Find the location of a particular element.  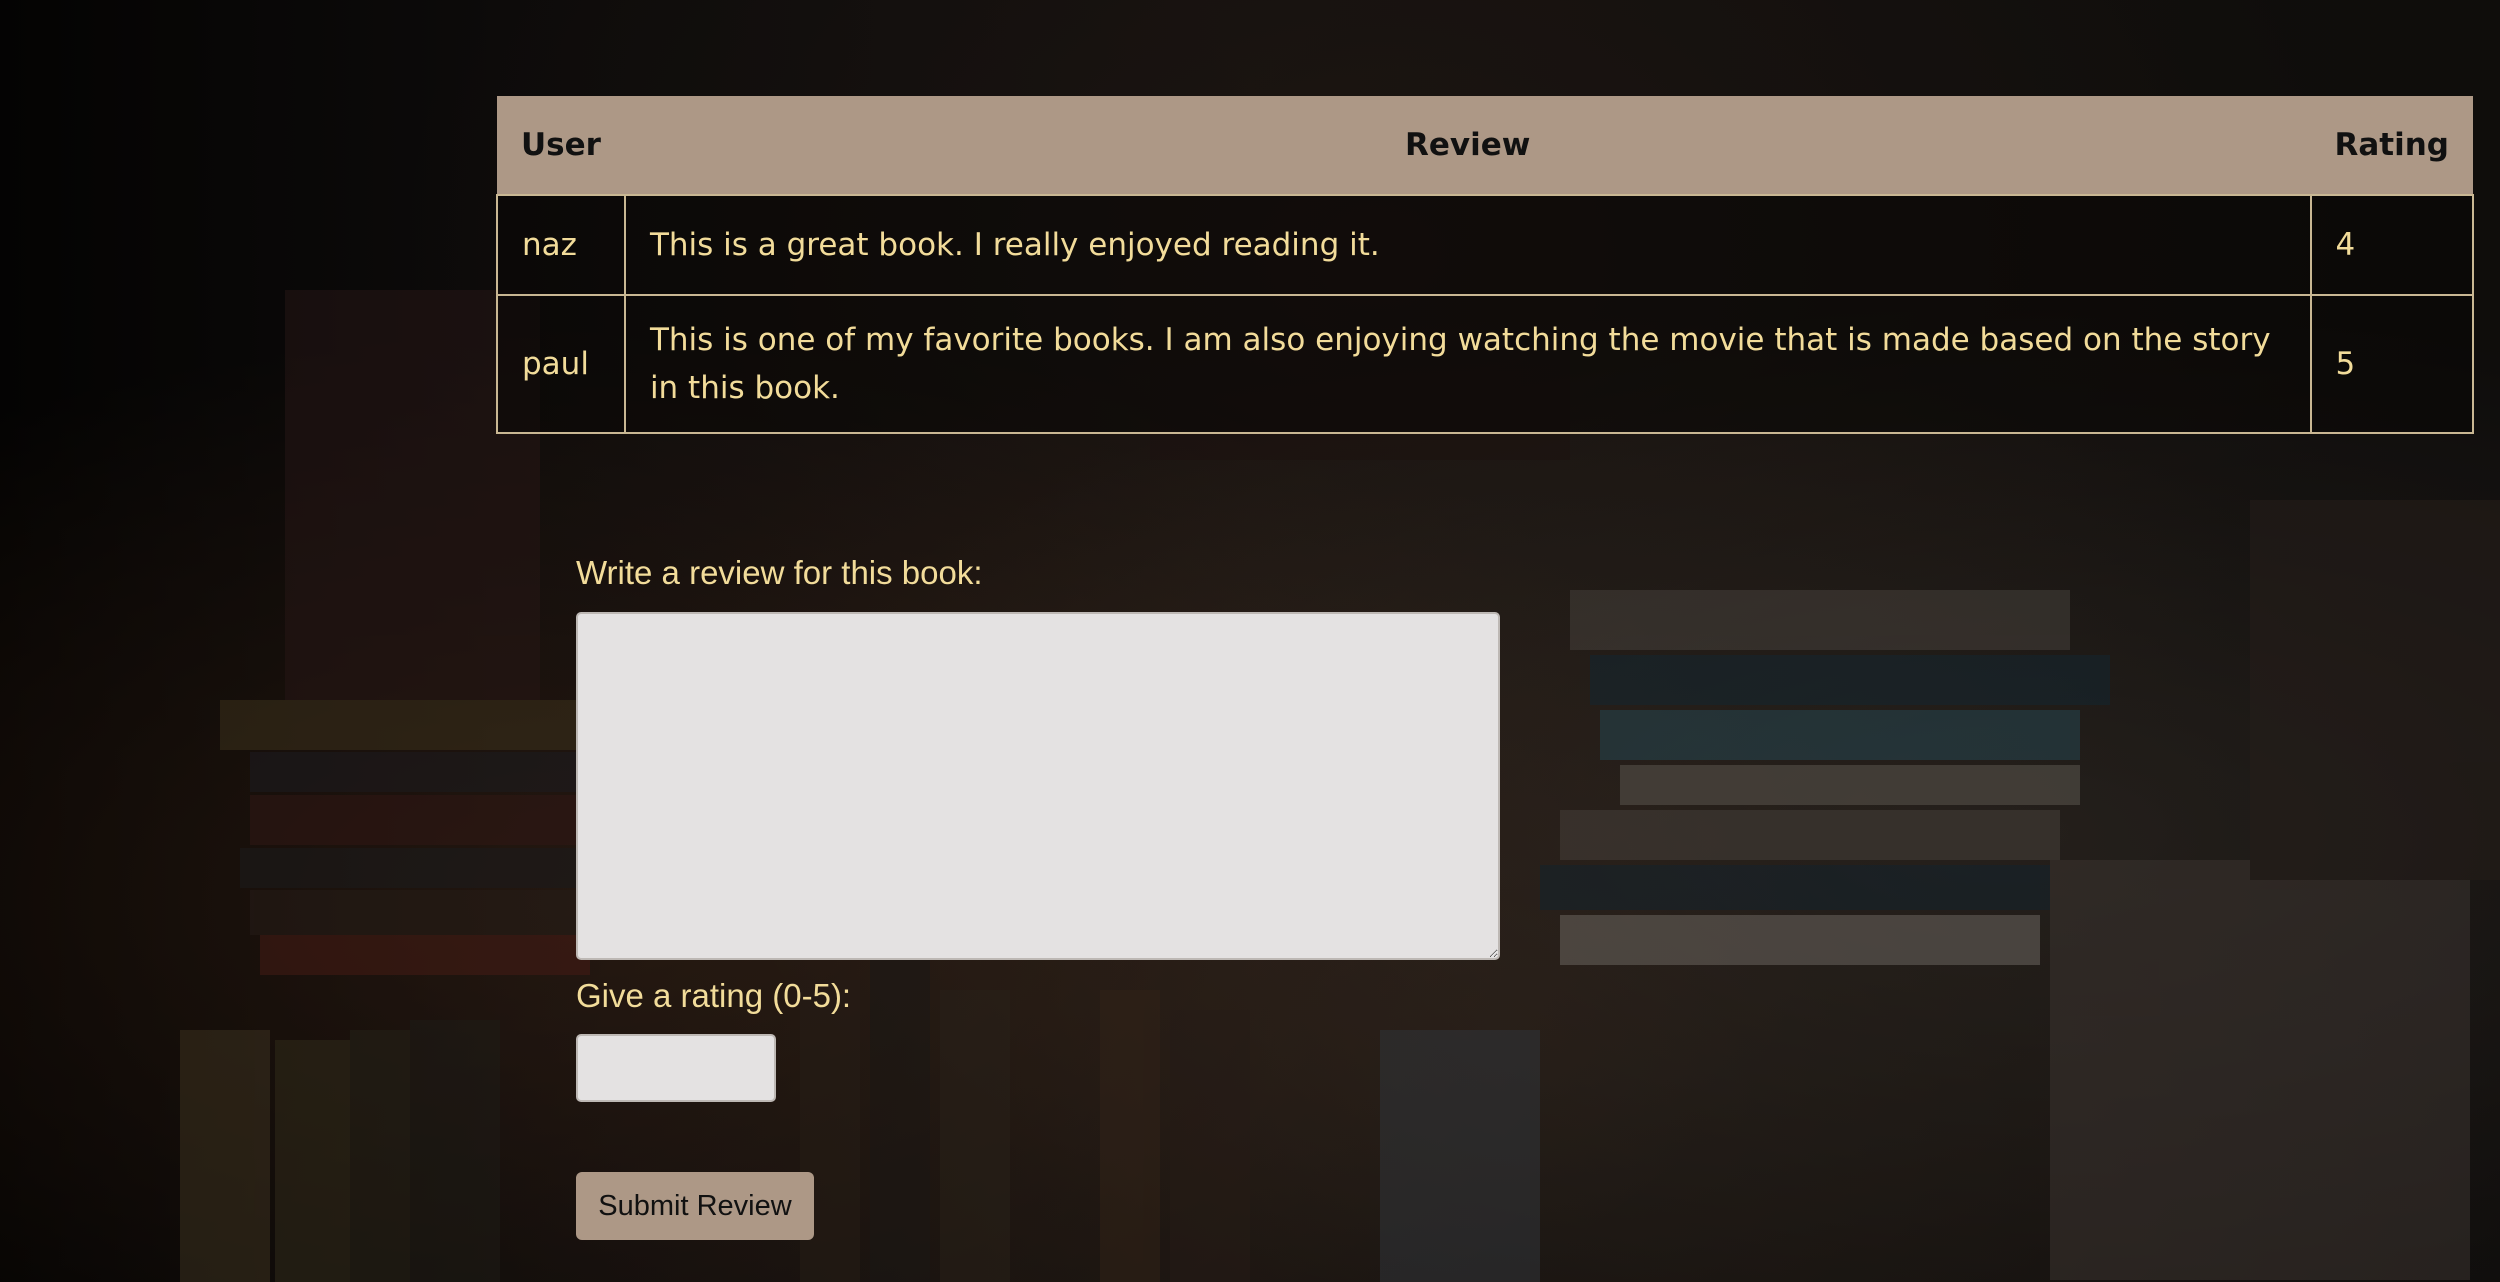

review-user: paul is located at coordinates (561, 364).